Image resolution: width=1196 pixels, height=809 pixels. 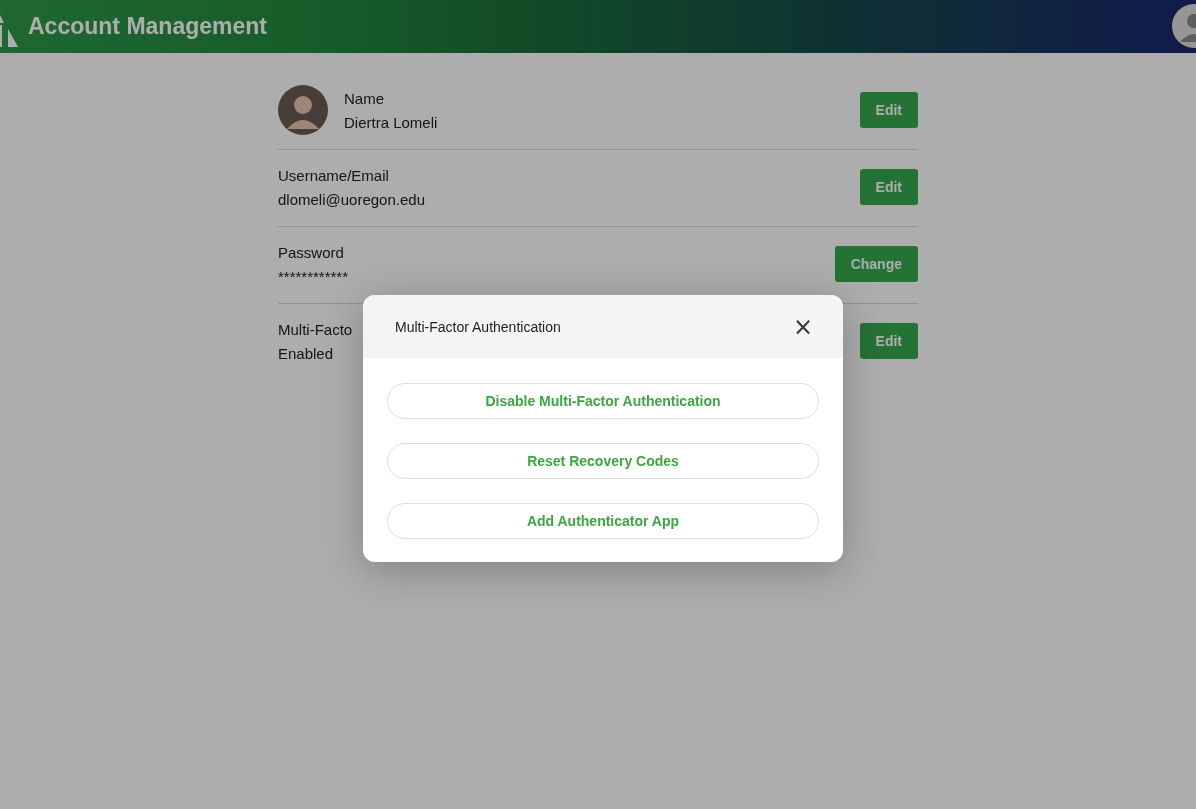 I want to click on field-label: Username/Email, so click(x=333, y=175).